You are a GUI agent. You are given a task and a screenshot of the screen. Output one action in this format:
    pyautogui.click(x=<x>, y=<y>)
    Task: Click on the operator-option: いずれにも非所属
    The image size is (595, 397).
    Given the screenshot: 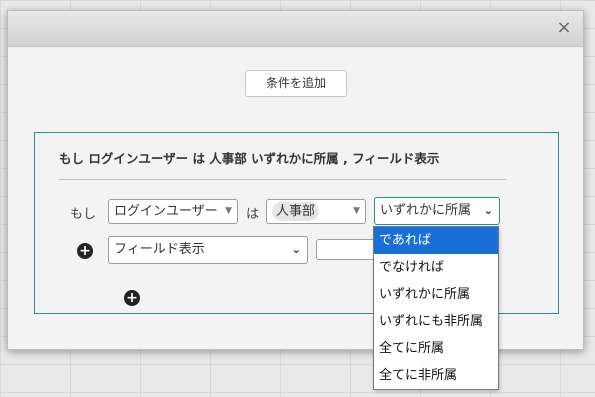 What is the action you would take?
    pyautogui.click(x=436, y=321)
    